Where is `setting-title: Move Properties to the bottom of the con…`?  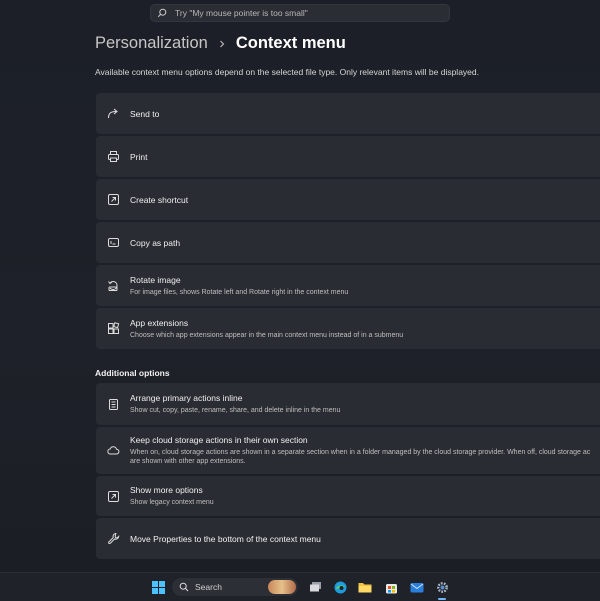 setting-title: Move Properties to the bottom of the con… is located at coordinates (225, 538).